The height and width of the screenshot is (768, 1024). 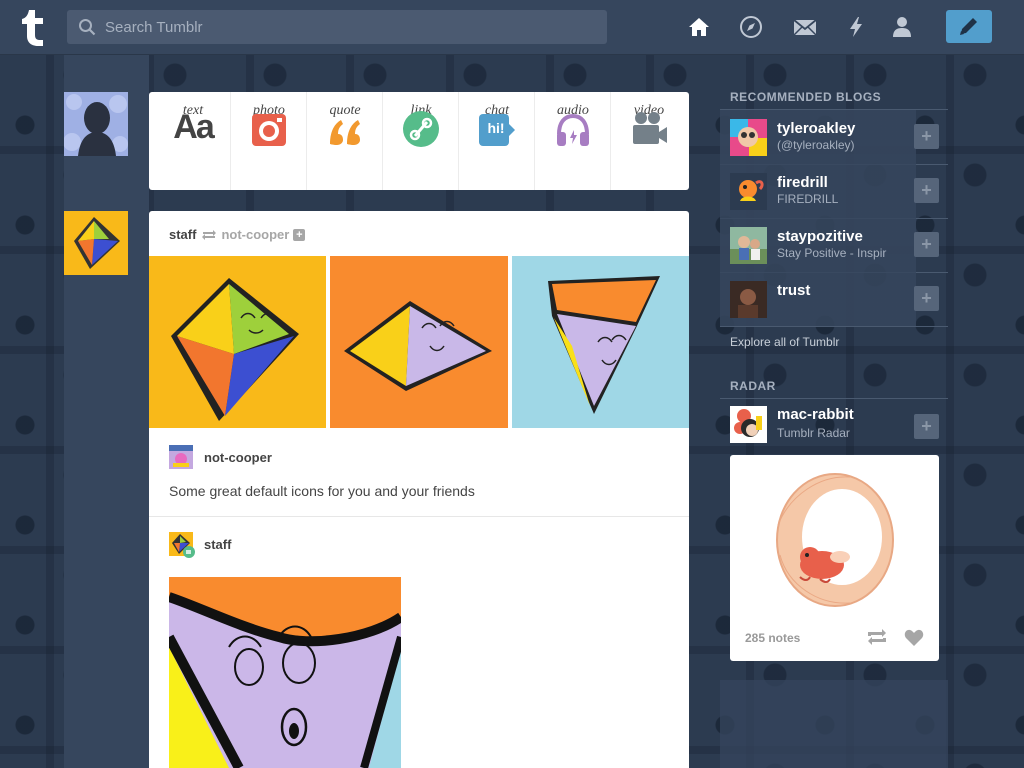 I want to click on recommended-blog-name: trust, so click(x=793, y=290).